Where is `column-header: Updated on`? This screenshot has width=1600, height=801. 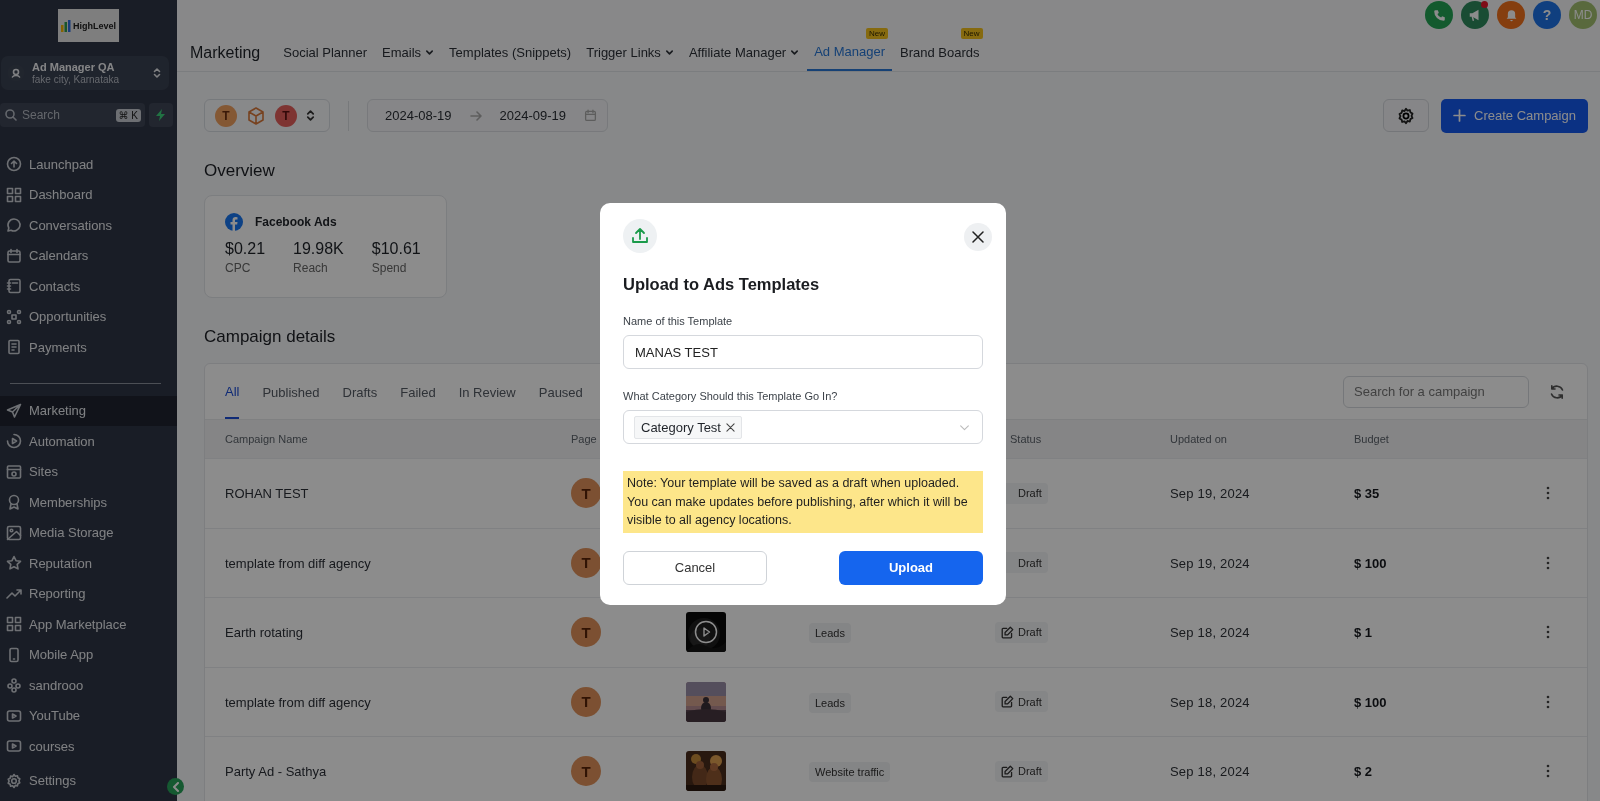
column-header: Updated on is located at coordinates (1198, 439).